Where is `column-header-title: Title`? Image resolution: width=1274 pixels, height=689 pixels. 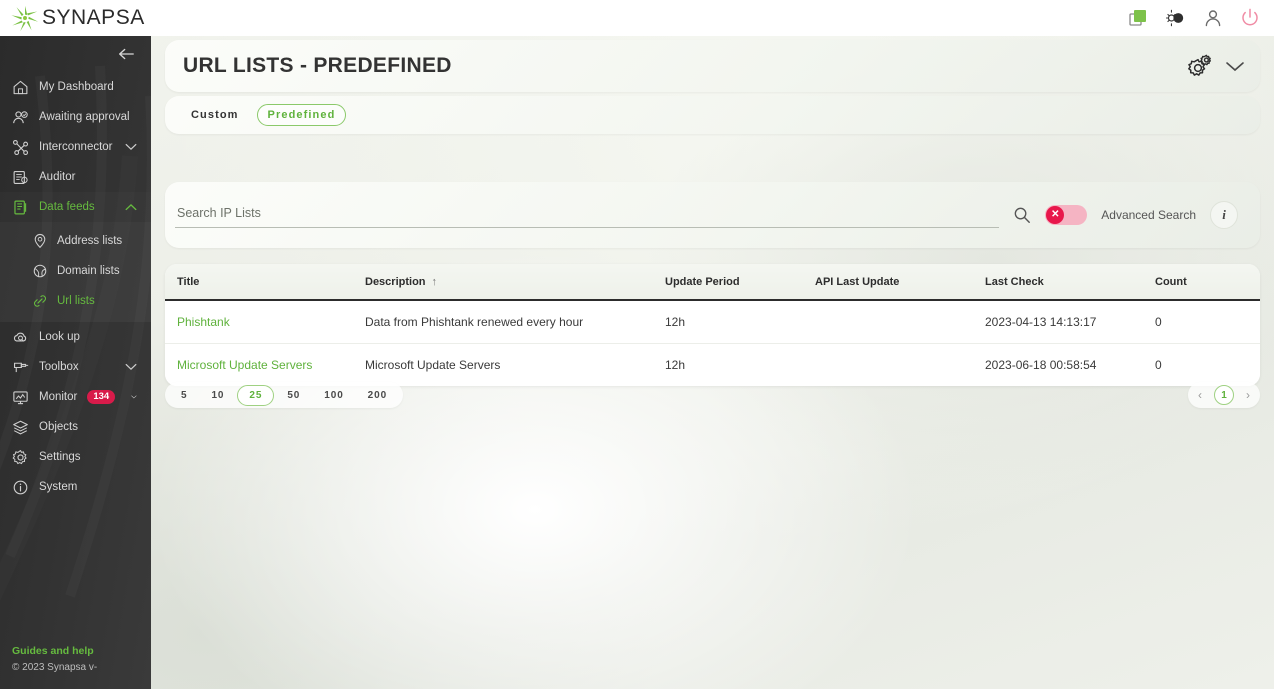 column-header-title: Title is located at coordinates (265, 282).